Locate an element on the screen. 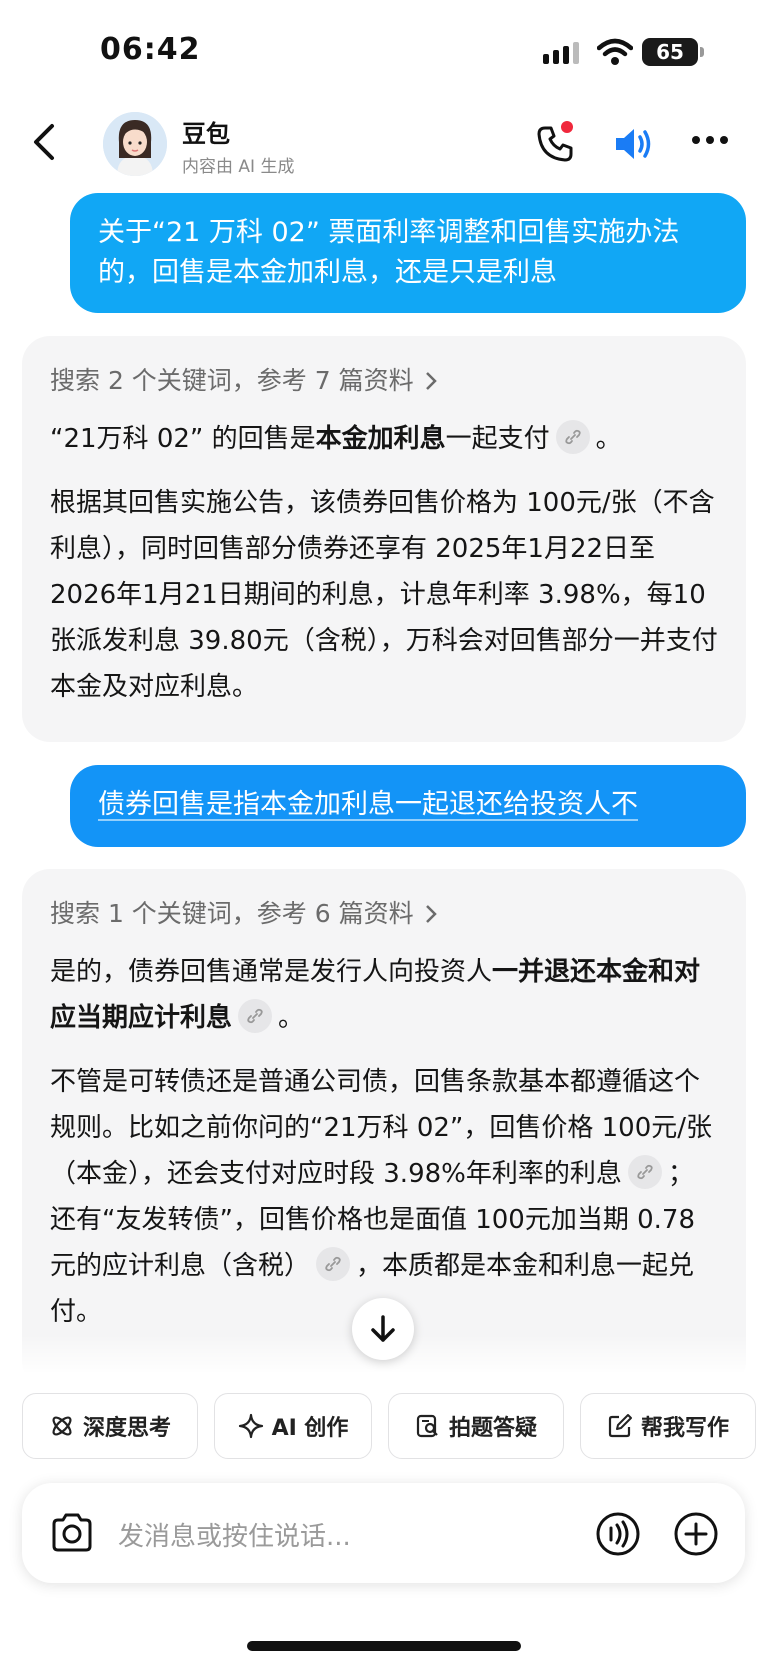 Image resolution: width=768 pixels, height=1665 pixels. search-sources-link: 搜索 1 个关键词，参考 6 篇资料 is located at coordinates (384, 914).